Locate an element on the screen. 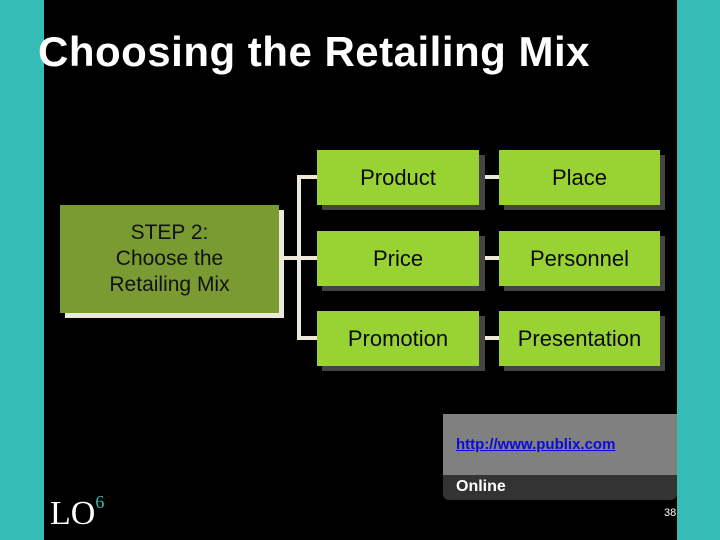 Image resolution: width=720 pixels, height=540 pixels. mix-box-personnel: Personnel is located at coordinates (579, 258).